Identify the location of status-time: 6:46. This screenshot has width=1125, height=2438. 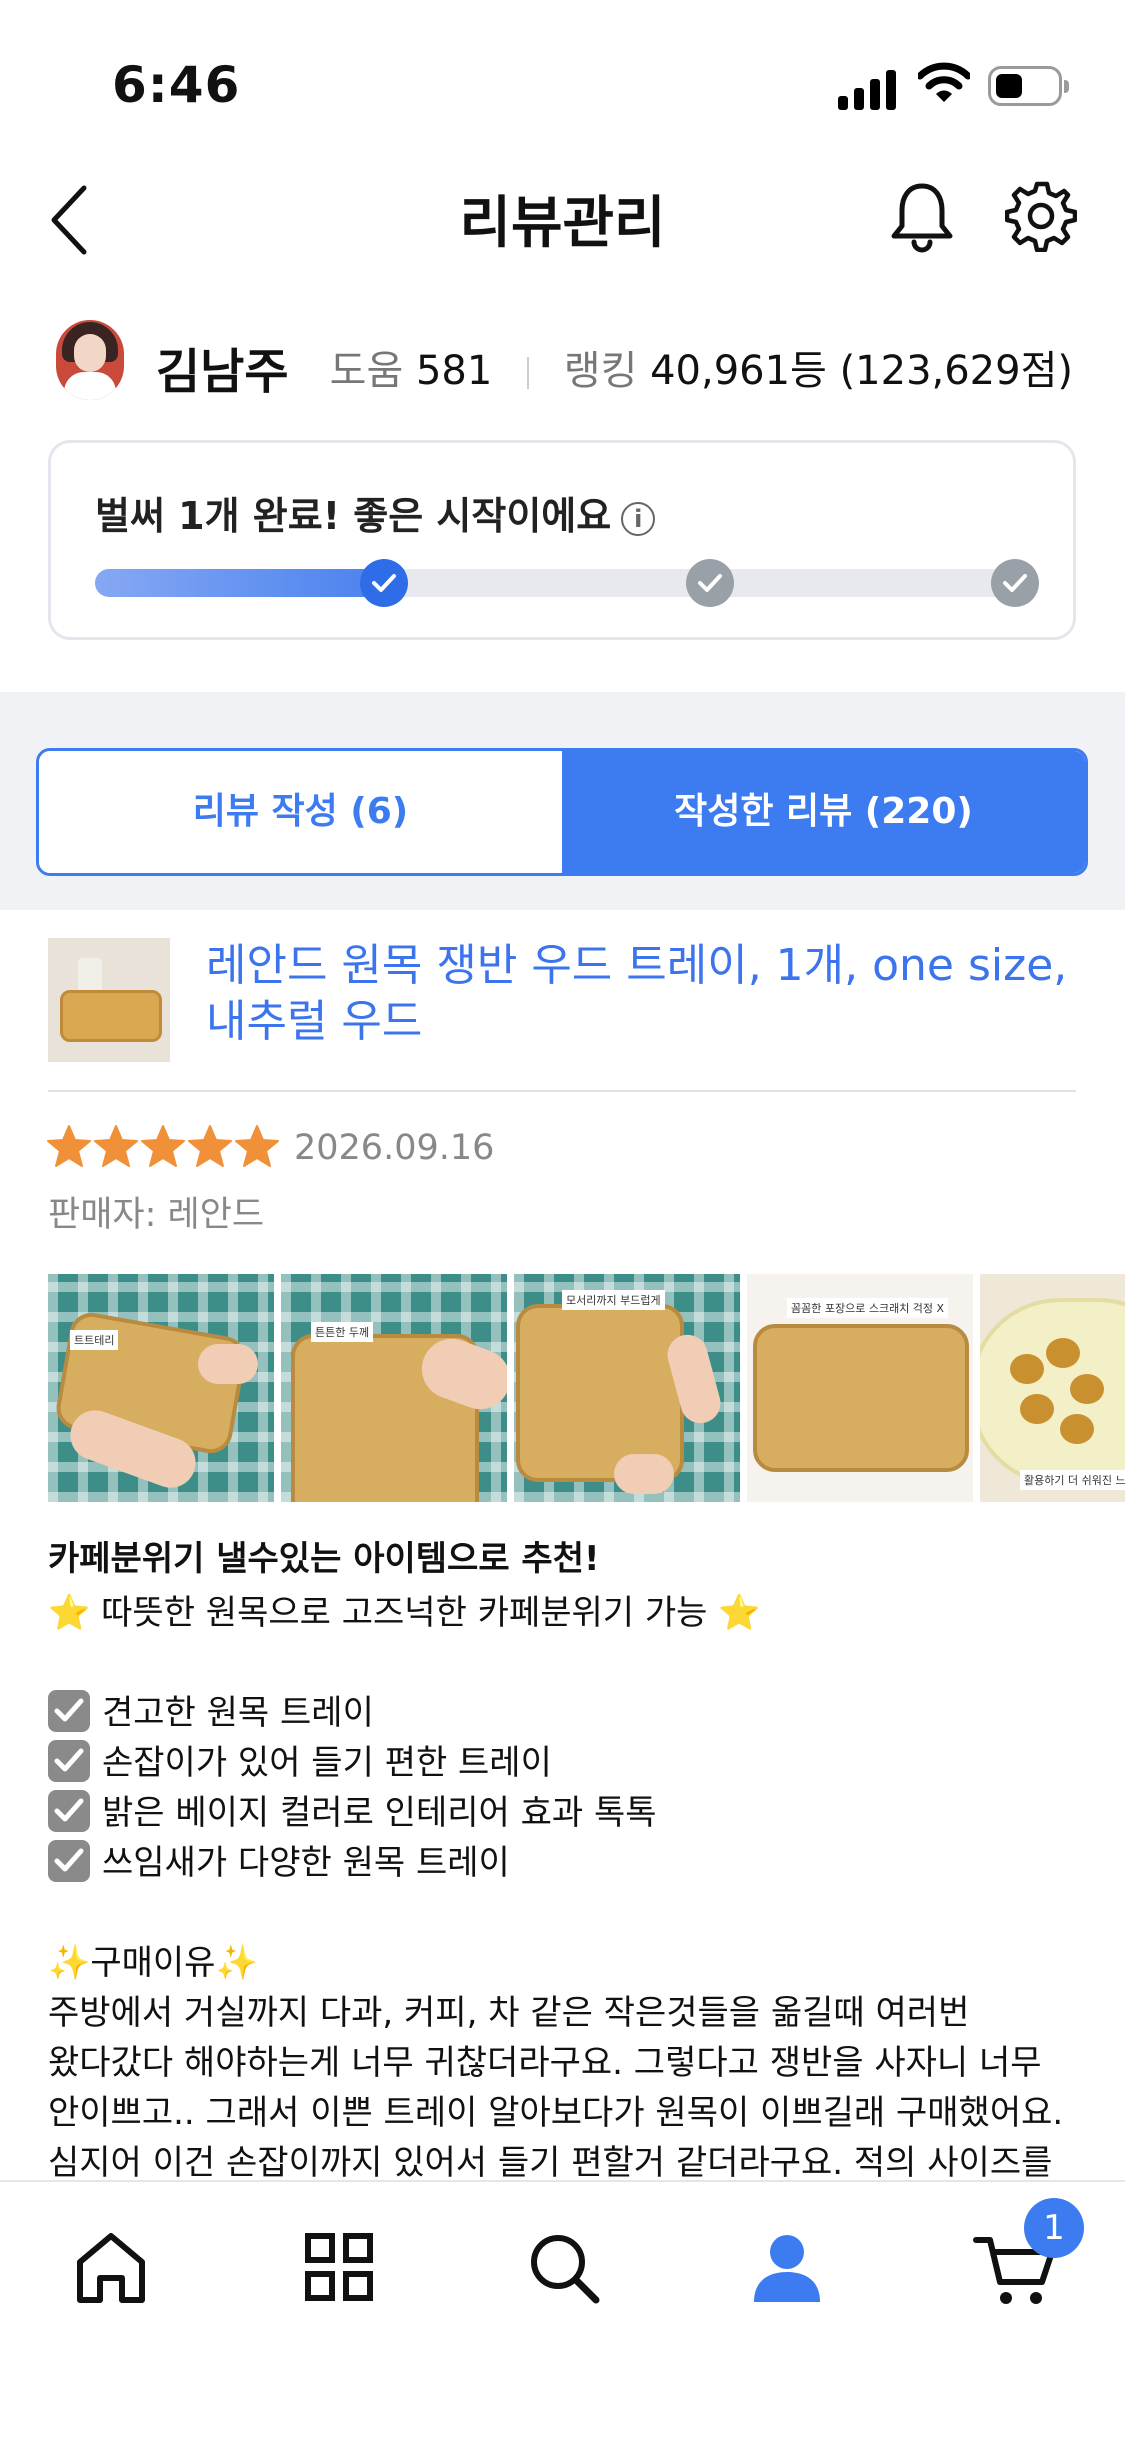
(176, 85).